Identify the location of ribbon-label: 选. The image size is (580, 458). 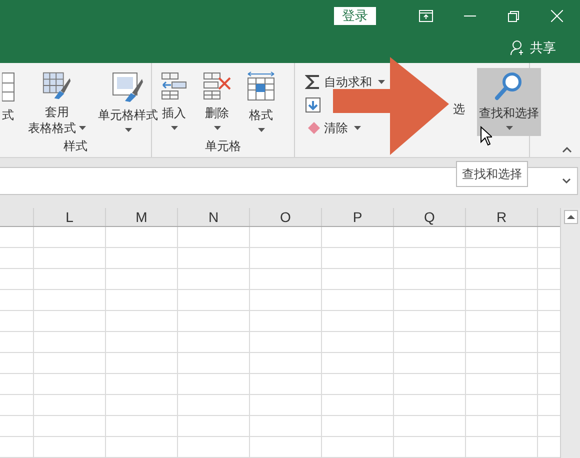
(459, 108).